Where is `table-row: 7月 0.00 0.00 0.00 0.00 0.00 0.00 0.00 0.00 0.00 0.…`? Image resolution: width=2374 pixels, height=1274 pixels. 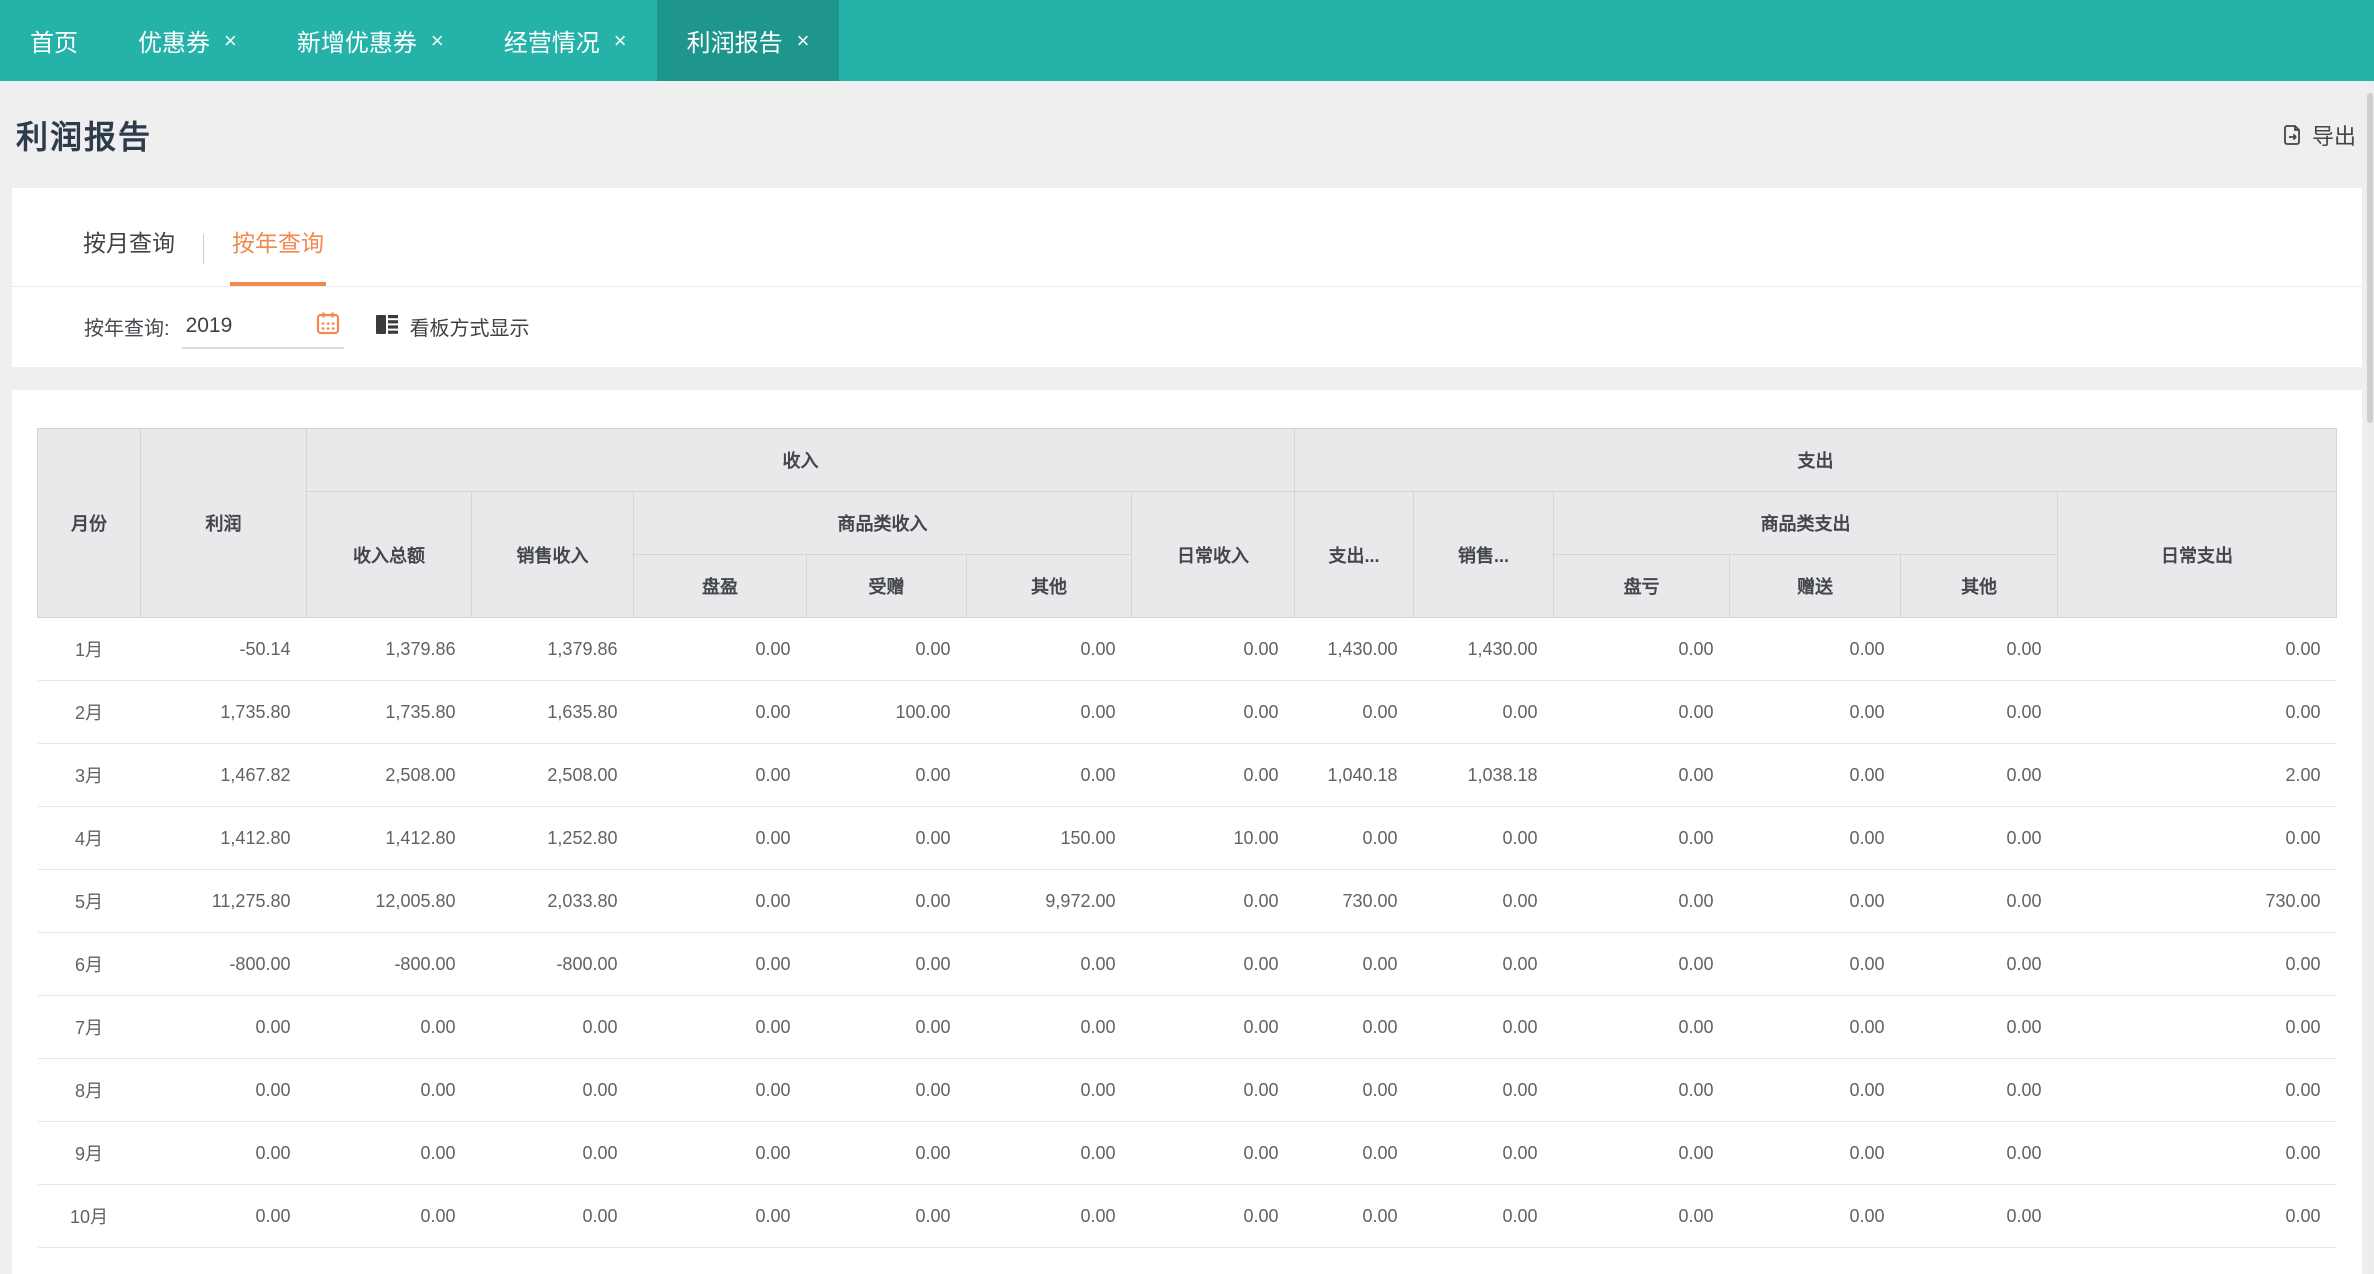 table-row: 7月 0.00 0.00 0.00 0.00 0.00 0.00 0.00 0.00 0.00 0.… is located at coordinates (1187, 1027).